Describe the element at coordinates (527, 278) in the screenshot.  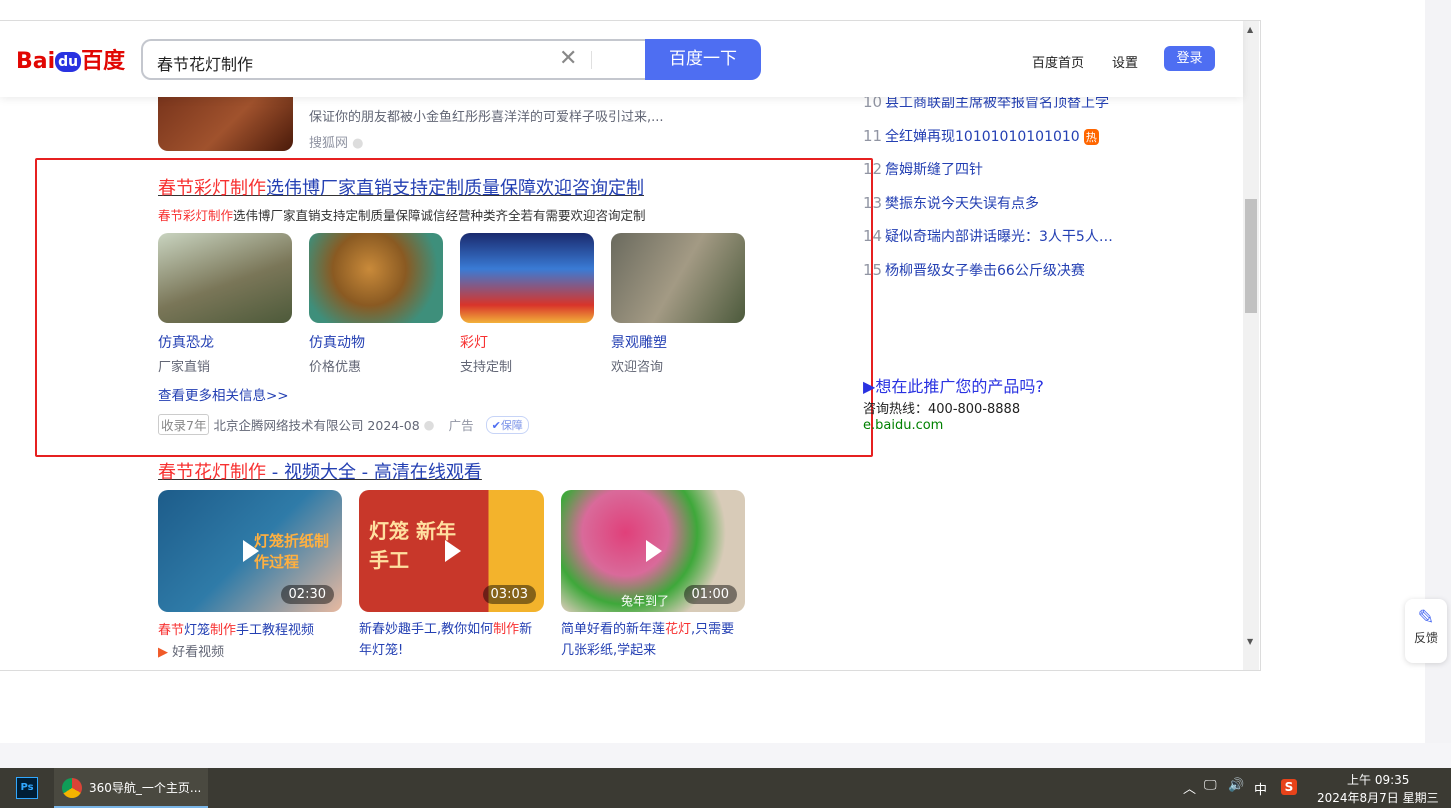
I see `ad-image-lanterns` at that location.